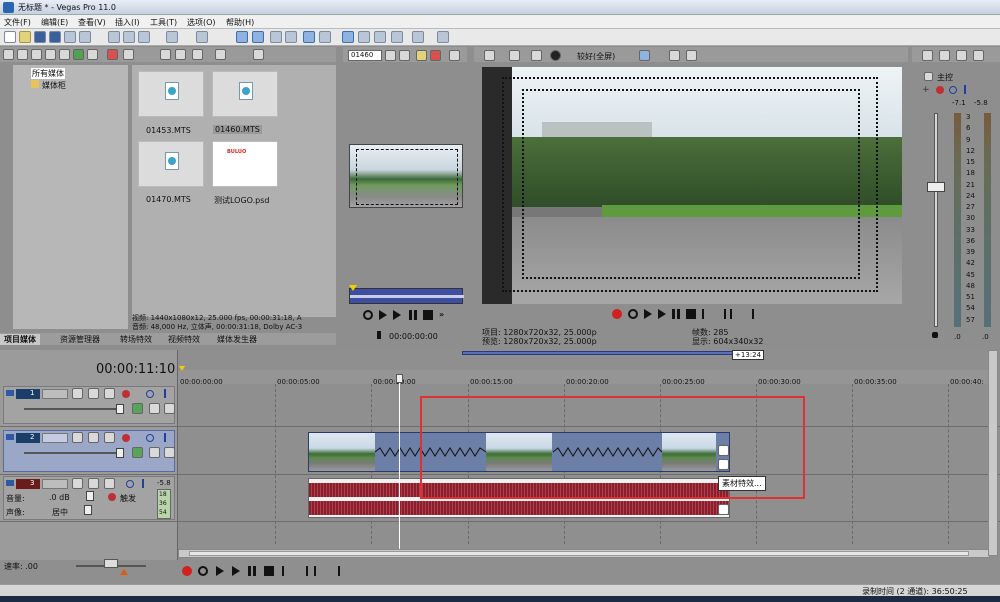 The width and height of the screenshot is (1000, 602). Describe the element at coordinates (163, 22) in the screenshot. I see `menu-tools: 工具(T)` at that location.